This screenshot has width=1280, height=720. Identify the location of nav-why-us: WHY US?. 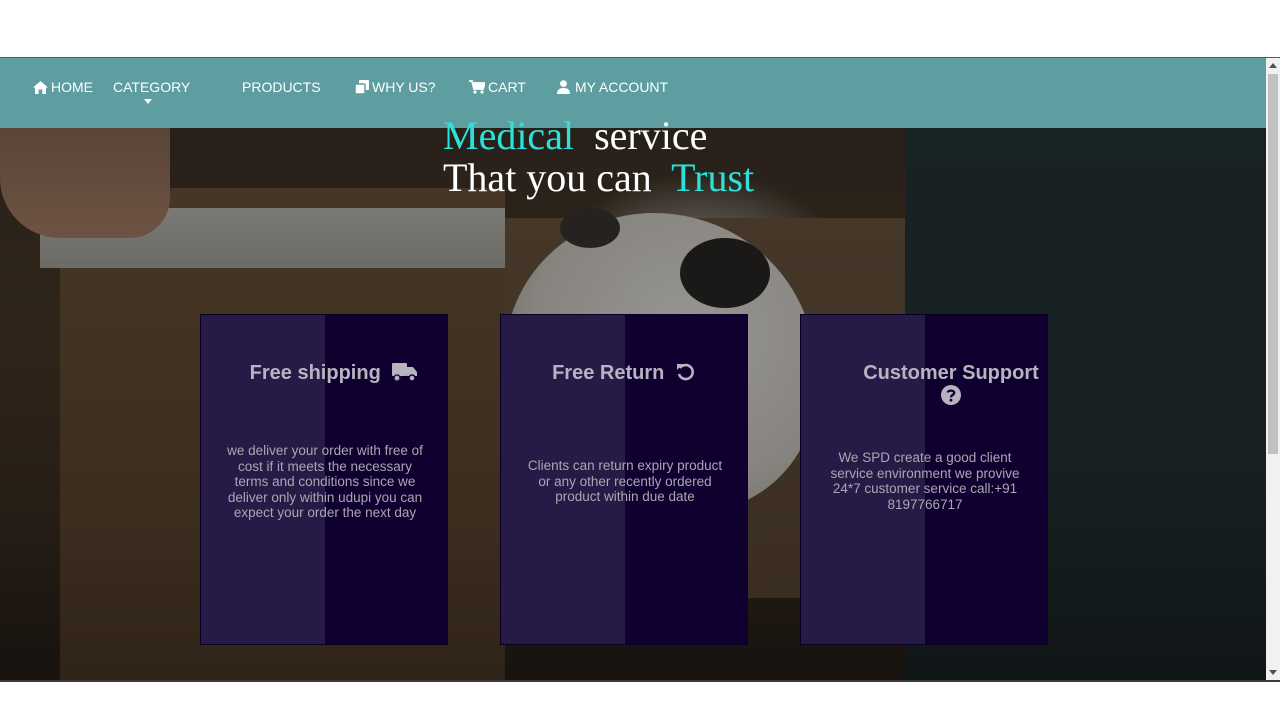
(395, 87).